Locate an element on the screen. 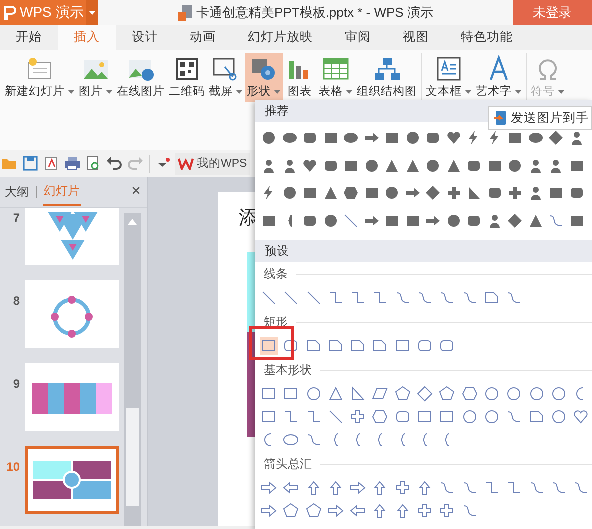  panel-tab: 大纲 is located at coordinates (17, 192).